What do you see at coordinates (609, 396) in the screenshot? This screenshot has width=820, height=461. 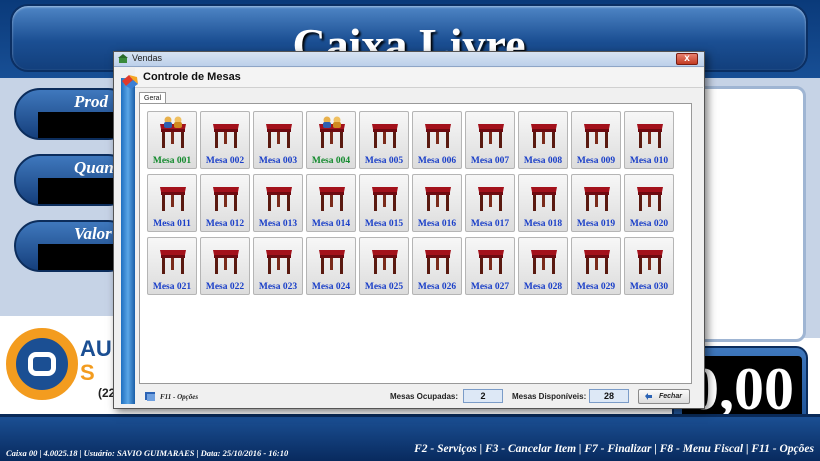 I see `available-count: 28` at bounding box center [609, 396].